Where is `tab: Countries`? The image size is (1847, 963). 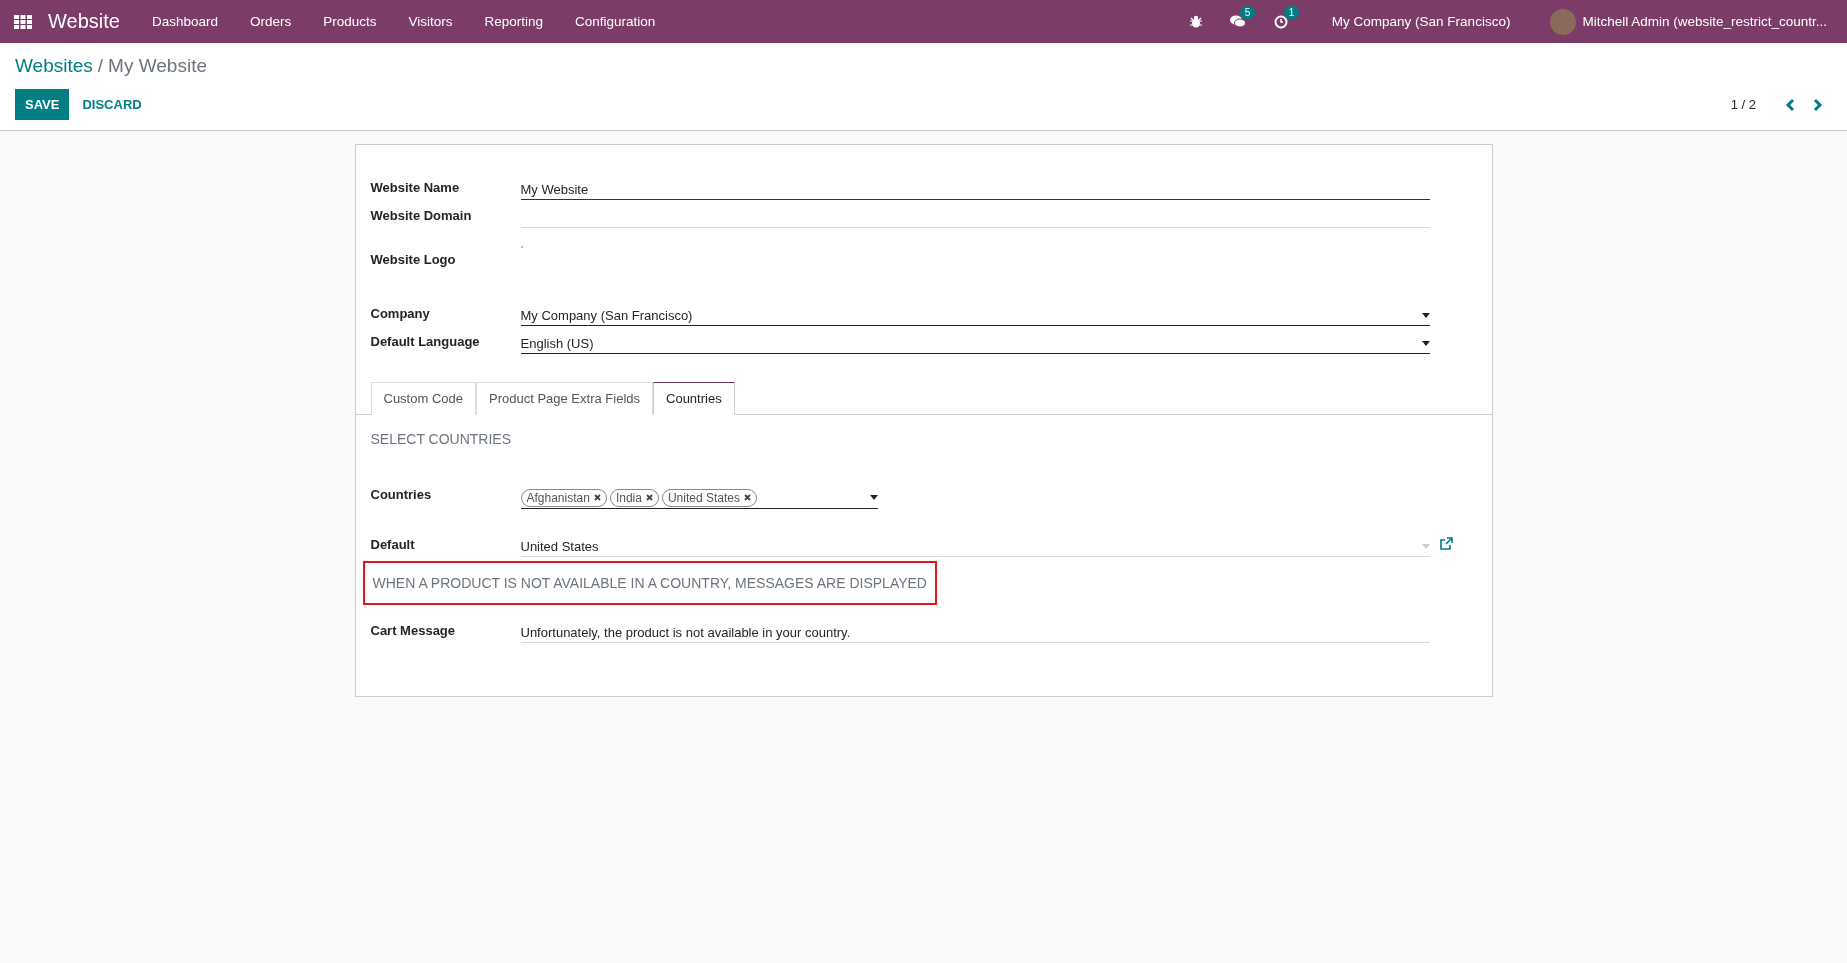 tab: Countries is located at coordinates (694, 398).